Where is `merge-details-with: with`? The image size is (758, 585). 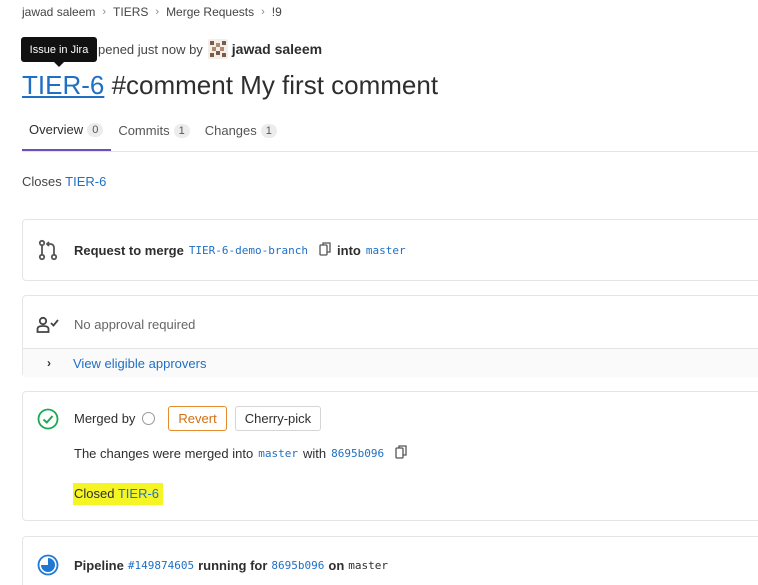
merge-details-with: with is located at coordinates (314, 453).